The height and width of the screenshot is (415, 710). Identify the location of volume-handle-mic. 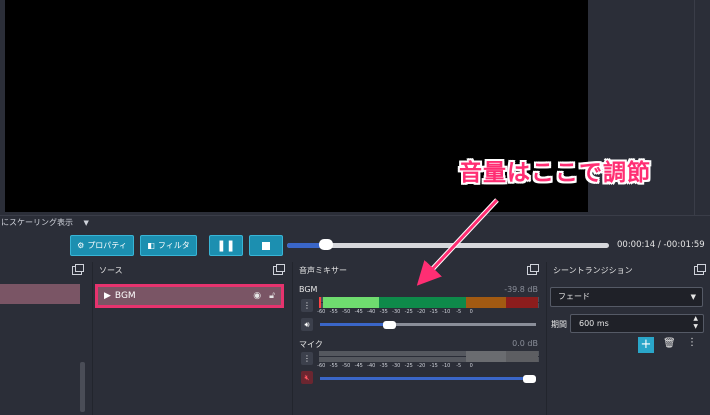
(529, 379).